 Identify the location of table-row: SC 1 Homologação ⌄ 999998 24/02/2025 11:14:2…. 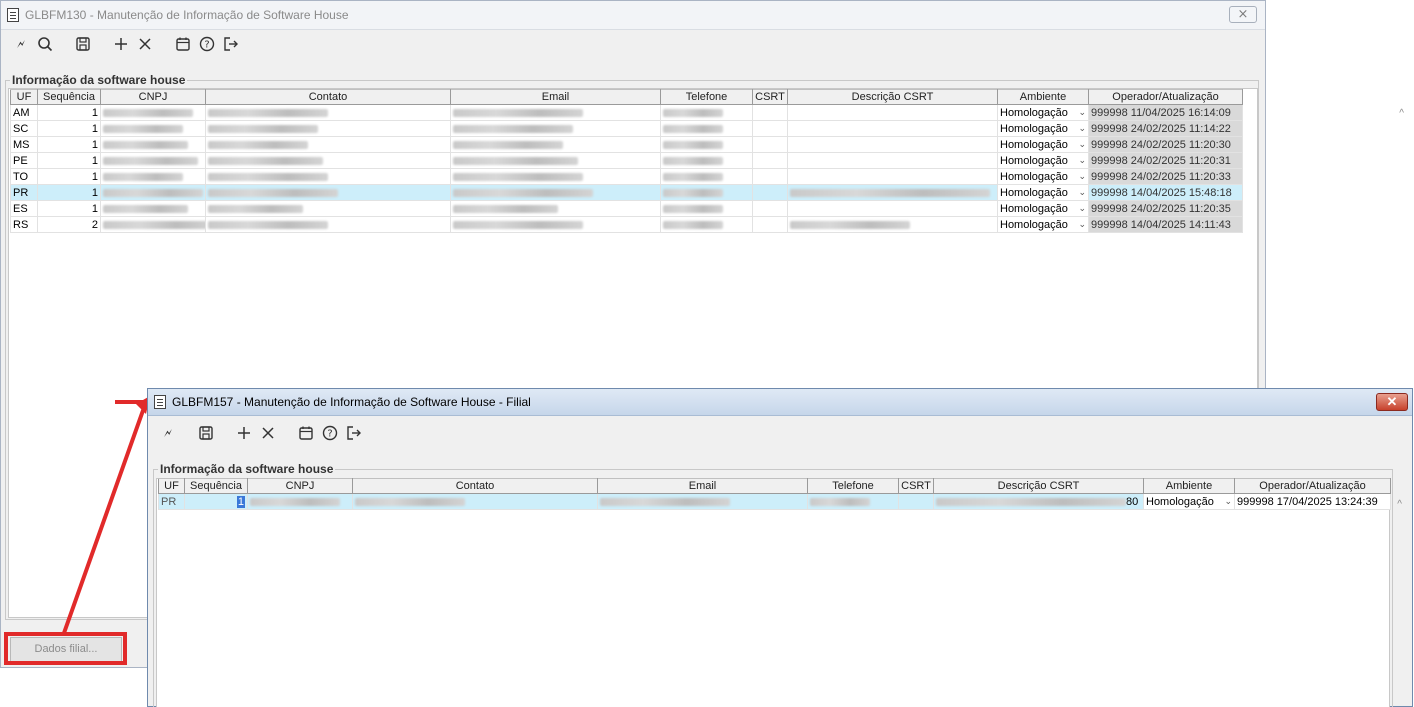
(626, 128).